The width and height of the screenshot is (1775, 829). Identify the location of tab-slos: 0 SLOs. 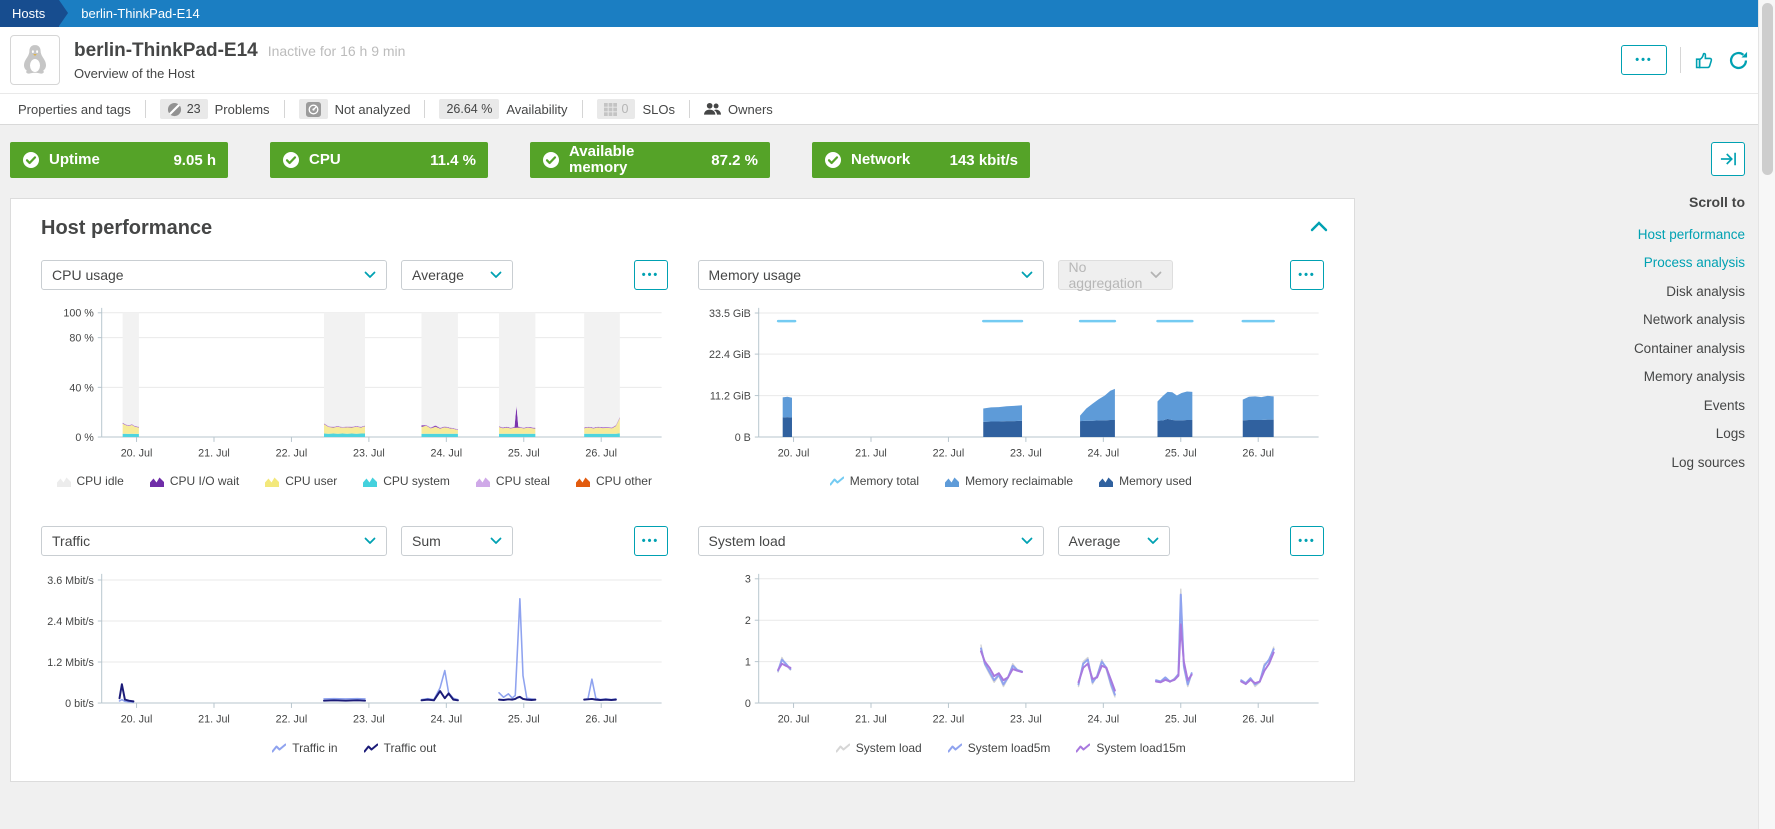
(636, 109).